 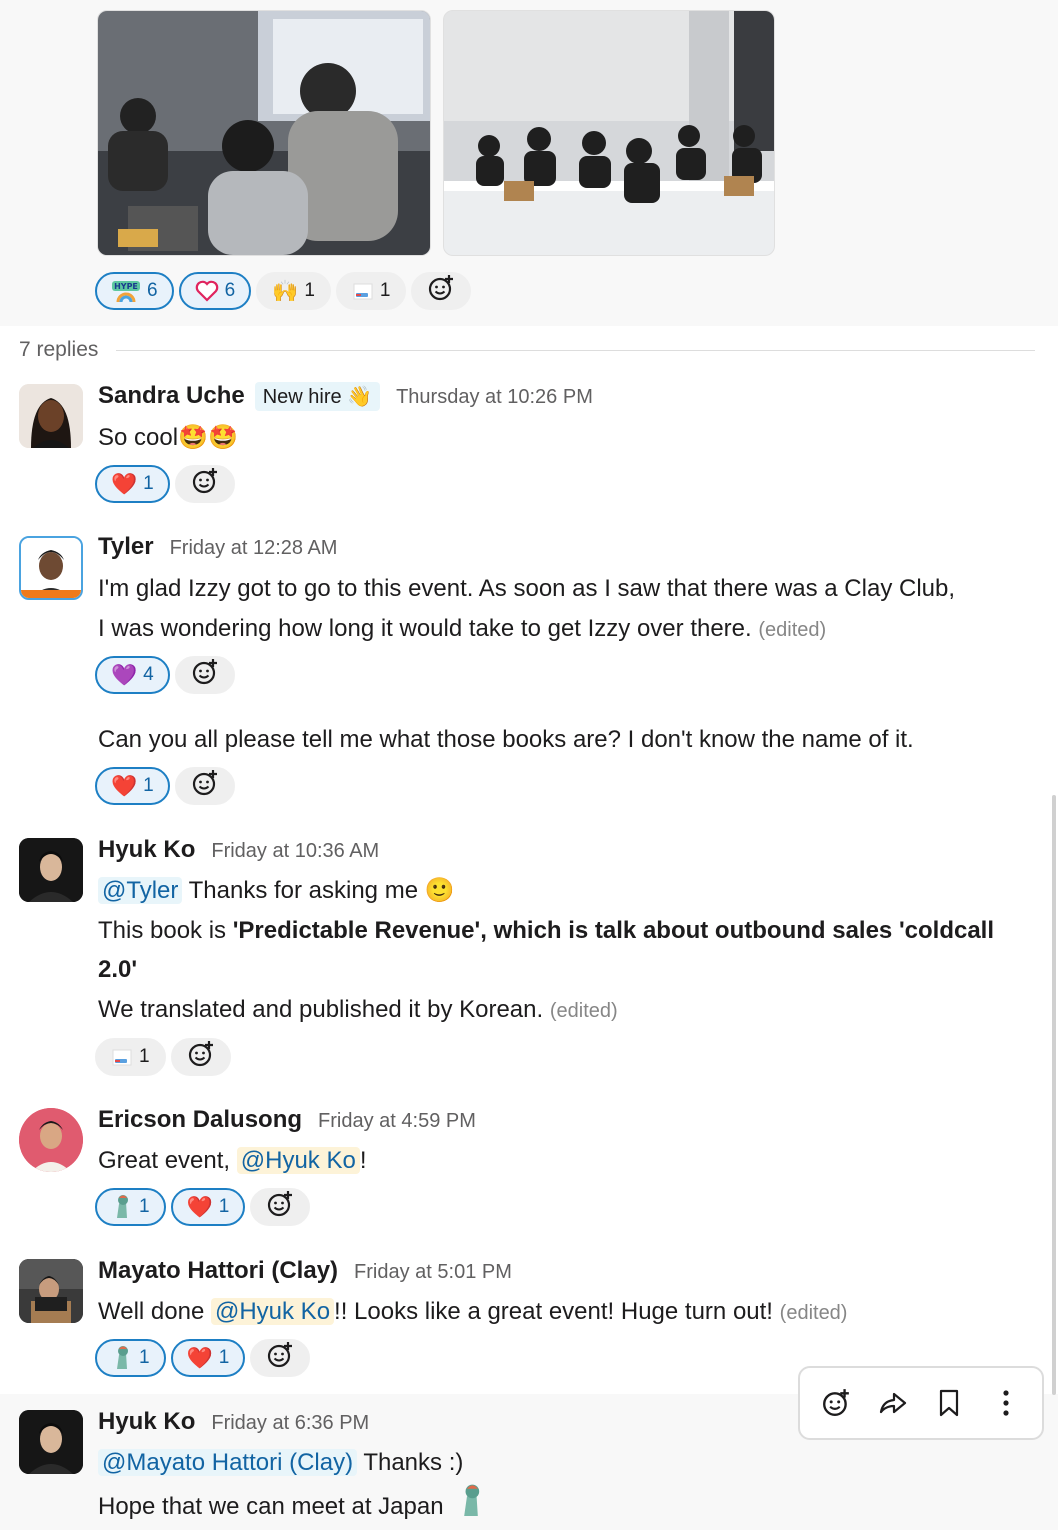 I want to click on message-reactions: 💜 4, so click(x=165, y=675).